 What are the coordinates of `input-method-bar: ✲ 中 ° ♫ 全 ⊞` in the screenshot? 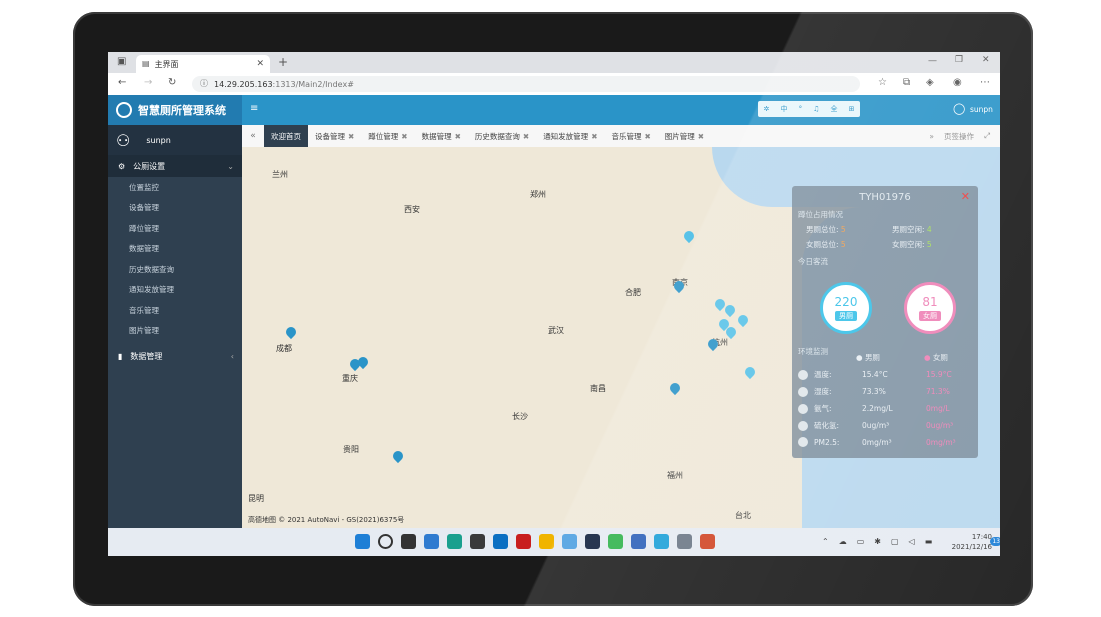 It's located at (809, 109).